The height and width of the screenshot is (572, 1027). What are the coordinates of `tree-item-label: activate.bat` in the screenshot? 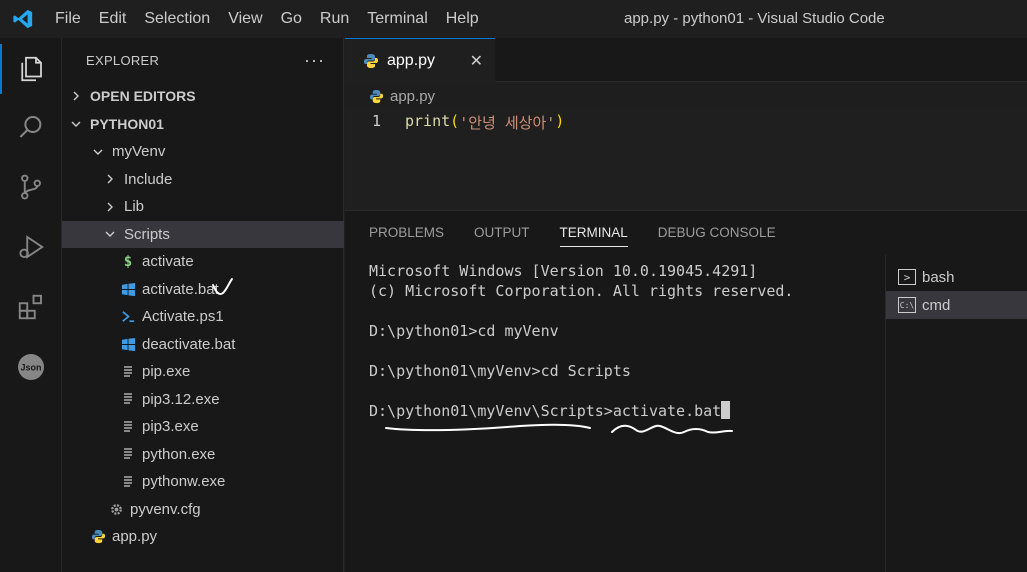 It's located at (180, 289).